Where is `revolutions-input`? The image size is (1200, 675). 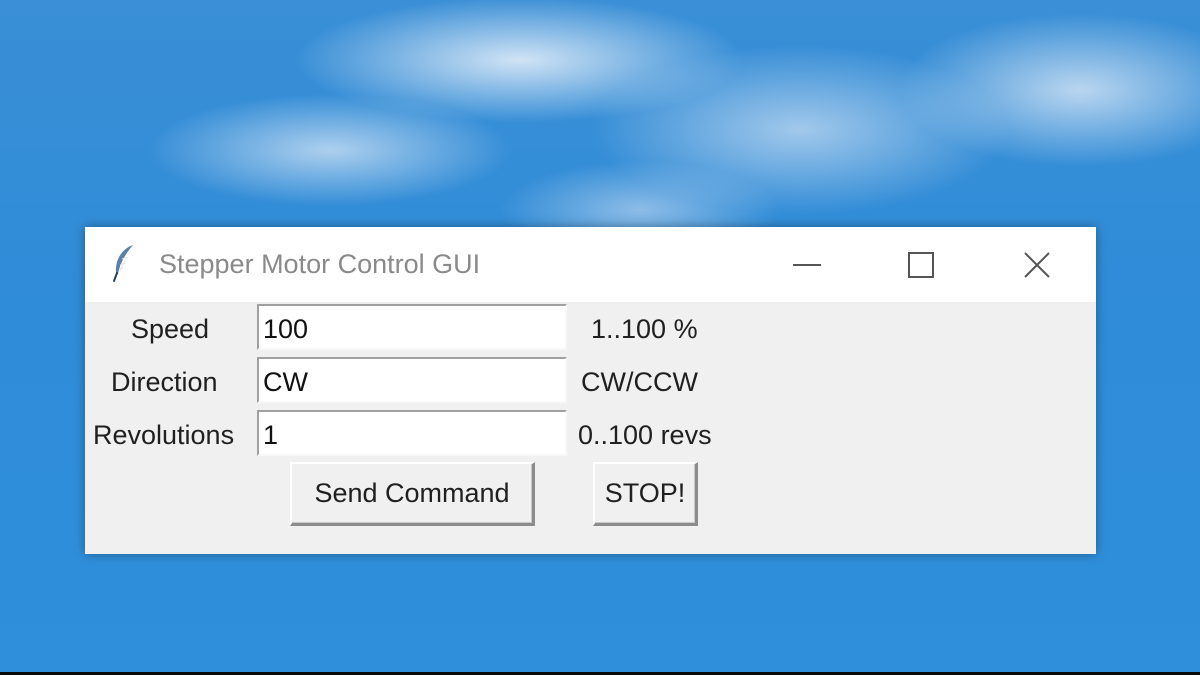 revolutions-input is located at coordinates (412, 433).